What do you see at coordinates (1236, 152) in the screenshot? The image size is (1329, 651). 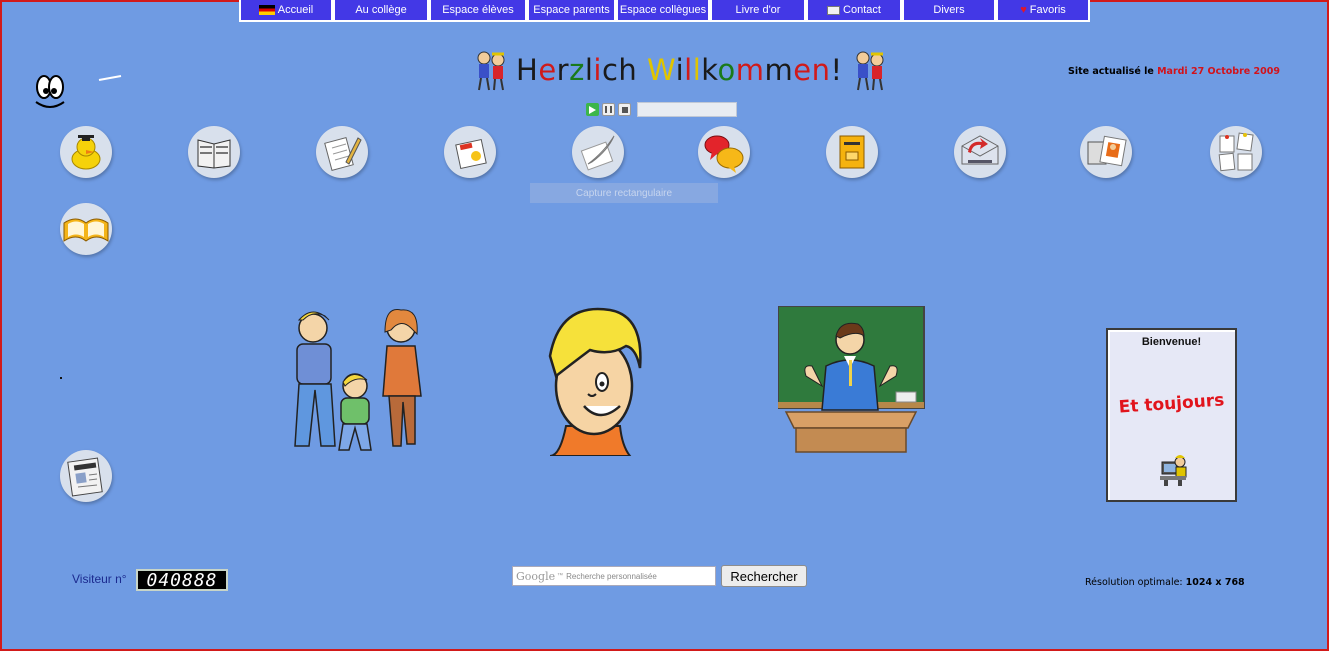 I see `notes-board-icon` at bounding box center [1236, 152].